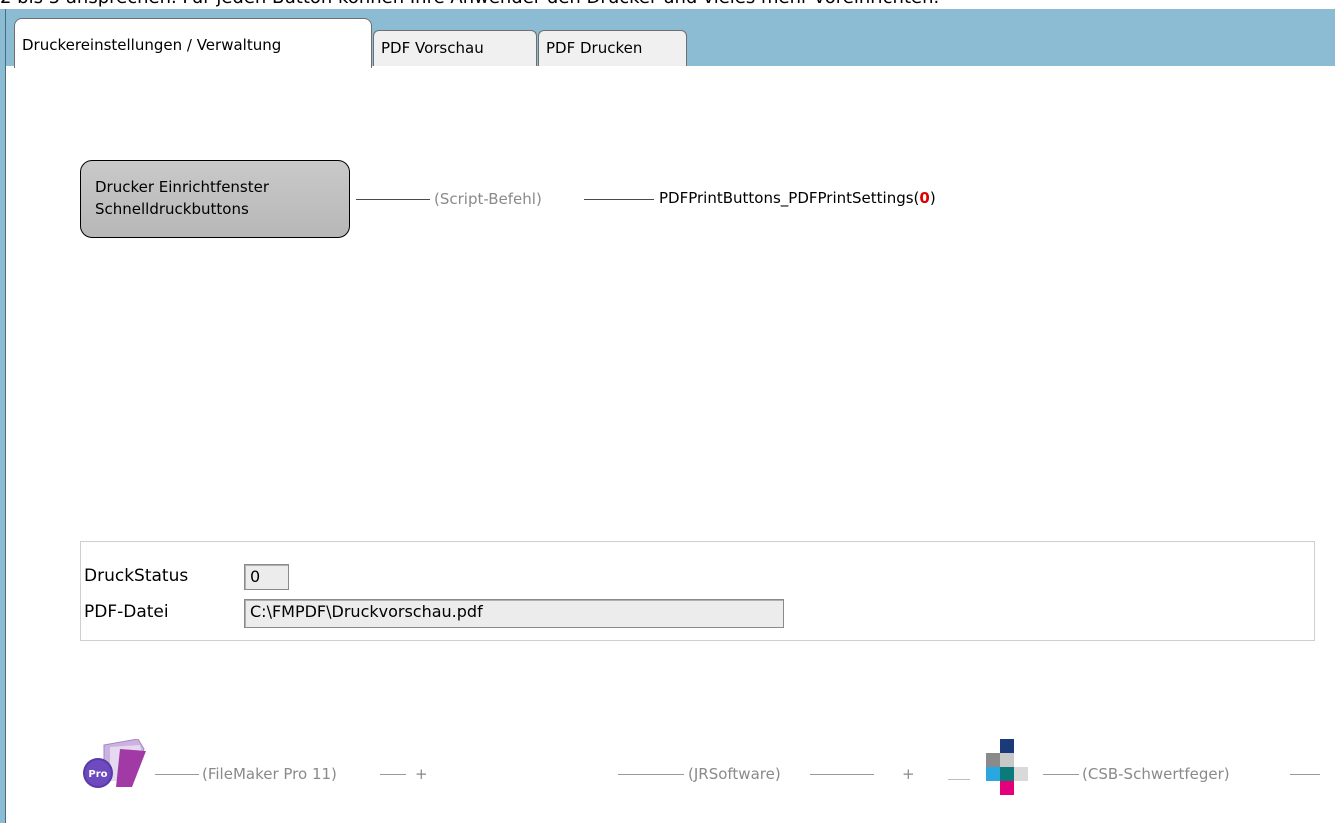 Image resolution: width=1335 pixels, height=823 pixels. Describe the element at coordinates (594, 48) in the screenshot. I see `tab-label: PDF Drucken` at that location.